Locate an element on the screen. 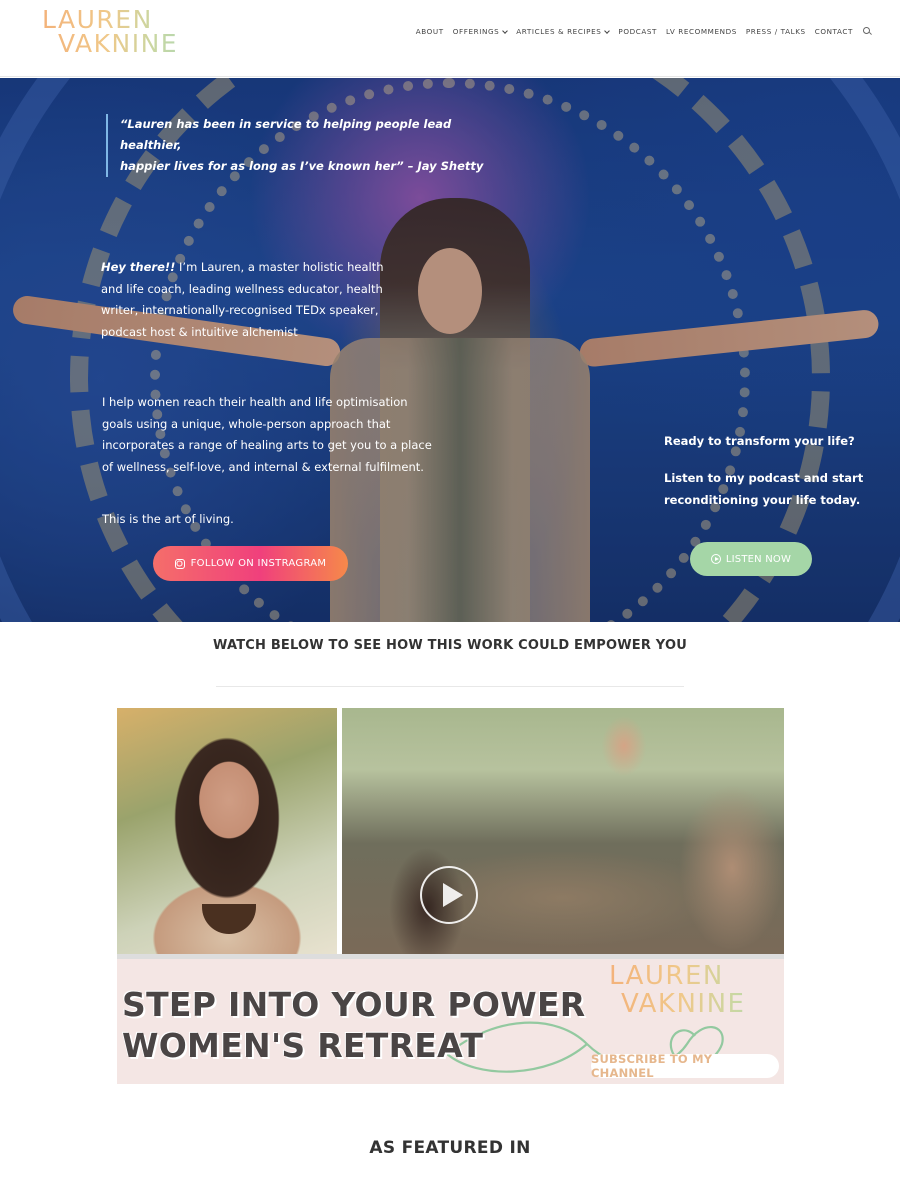 This screenshot has height=1200, width=900. section-divider is located at coordinates (450, 686).